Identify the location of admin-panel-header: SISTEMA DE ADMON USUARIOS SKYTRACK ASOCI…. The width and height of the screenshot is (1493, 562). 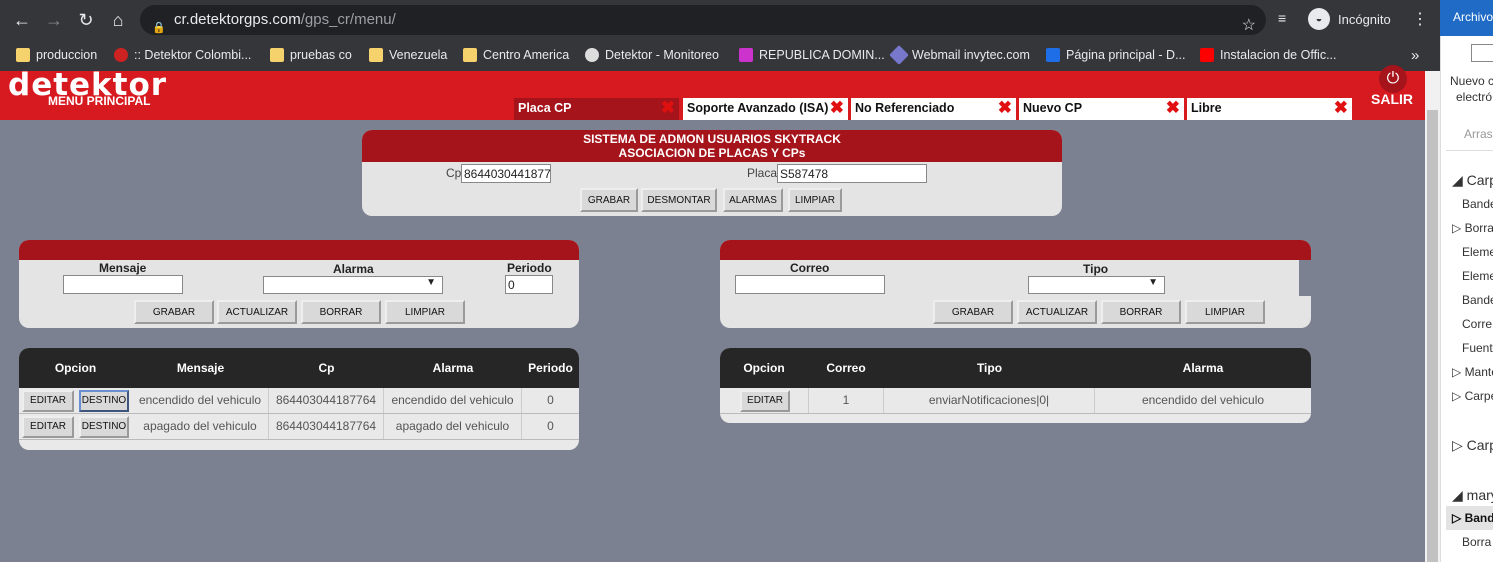
(712, 146).